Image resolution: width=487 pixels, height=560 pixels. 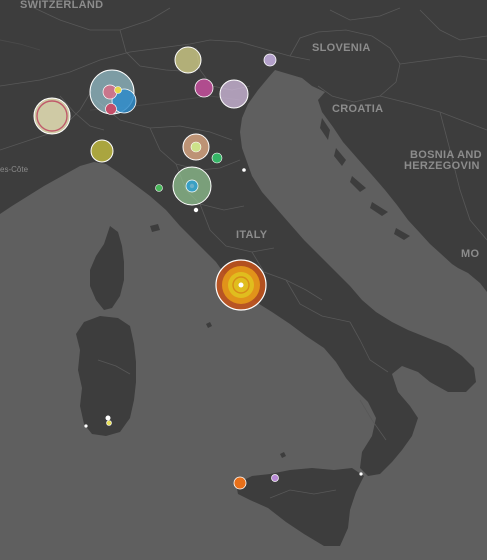 What do you see at coordinates (108, 418) in the screenshot?
I see `sardinia-marker-a` at bounding box center [108, 418].